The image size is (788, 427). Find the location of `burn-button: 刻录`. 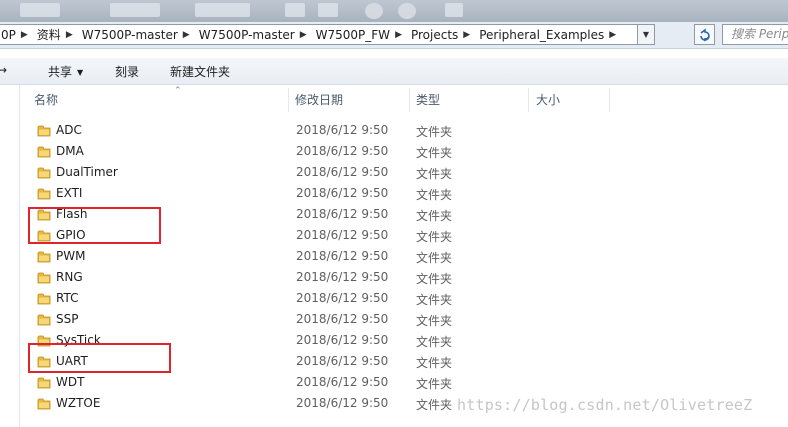

burn-button: 刻录 is located at coordinates (127, 71).